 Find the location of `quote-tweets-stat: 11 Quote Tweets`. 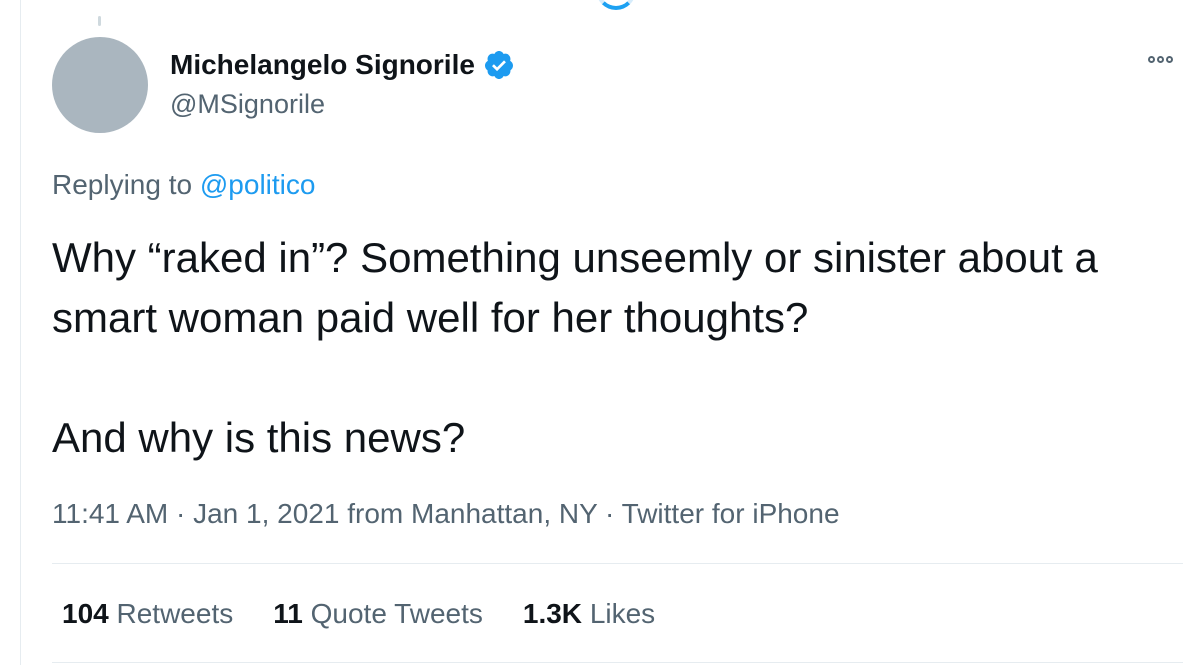

quote-tweets-stat: 11 Quote Tweets is located at coordinates (378, 614).